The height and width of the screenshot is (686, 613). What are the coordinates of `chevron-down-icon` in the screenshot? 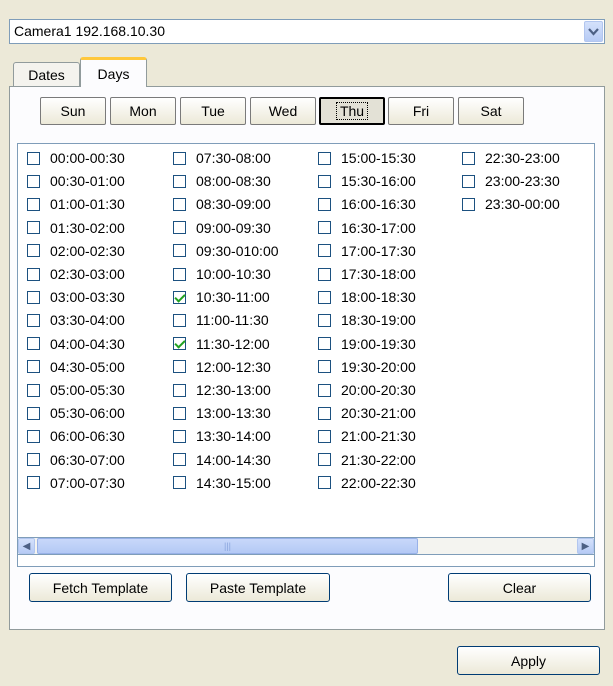 It's located at (593, 31).